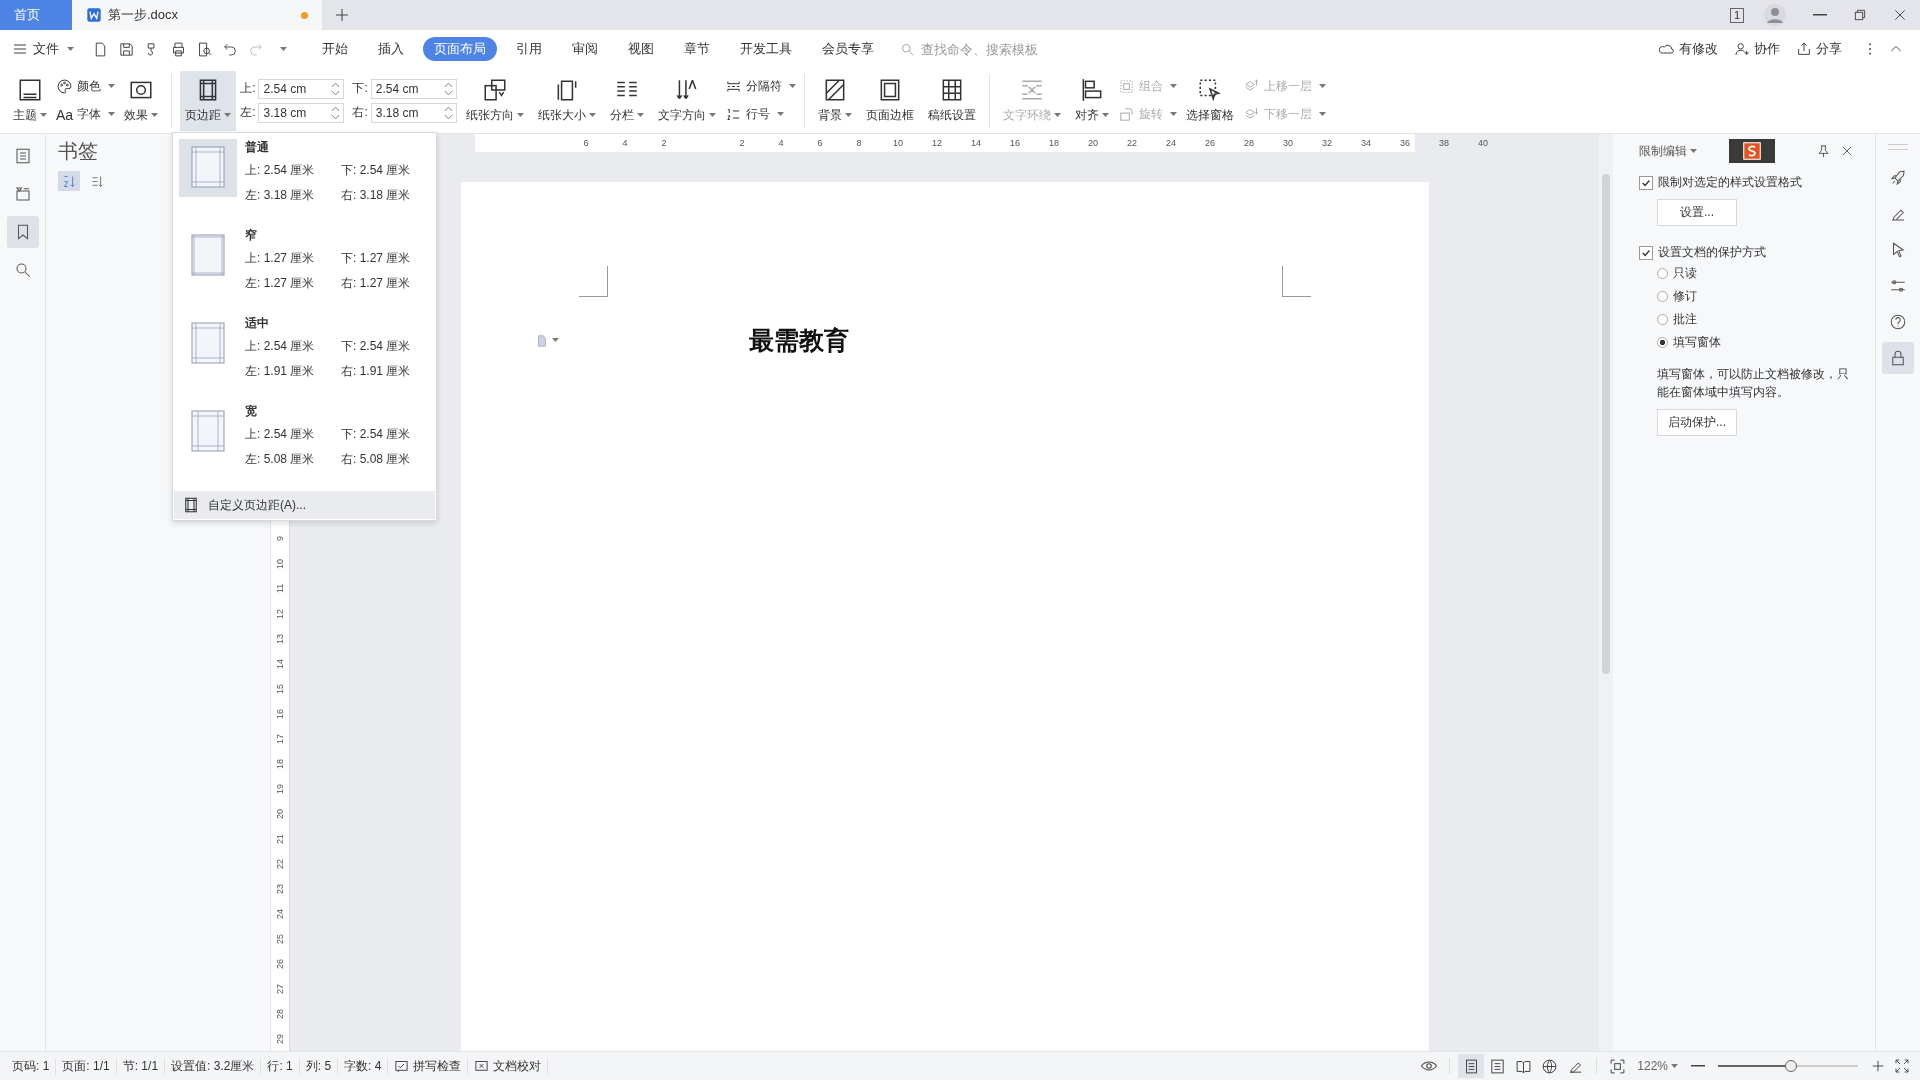 The width and height of the screenshot is (1920, 1080). Describe the element at coordinates (248, 112) in the screenshot. I see `margin-label: 左:` at that location.